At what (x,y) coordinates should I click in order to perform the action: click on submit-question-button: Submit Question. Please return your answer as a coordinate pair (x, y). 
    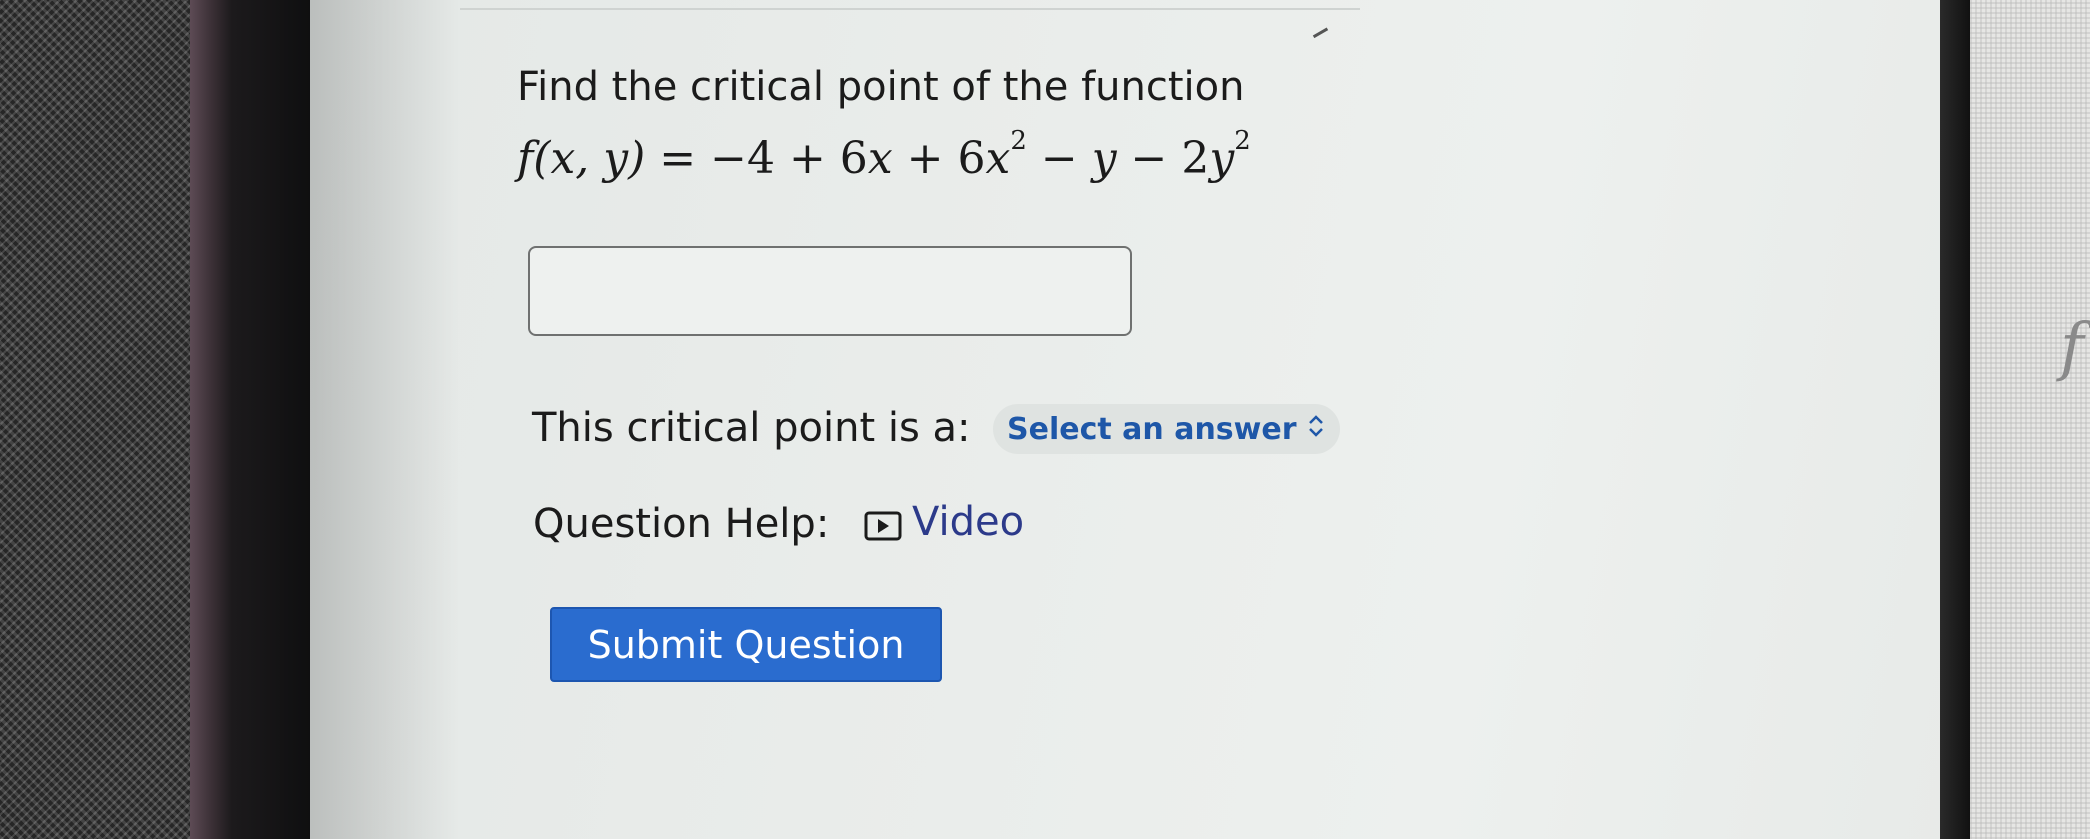
    Looking at the image, I should click on (746, 644).